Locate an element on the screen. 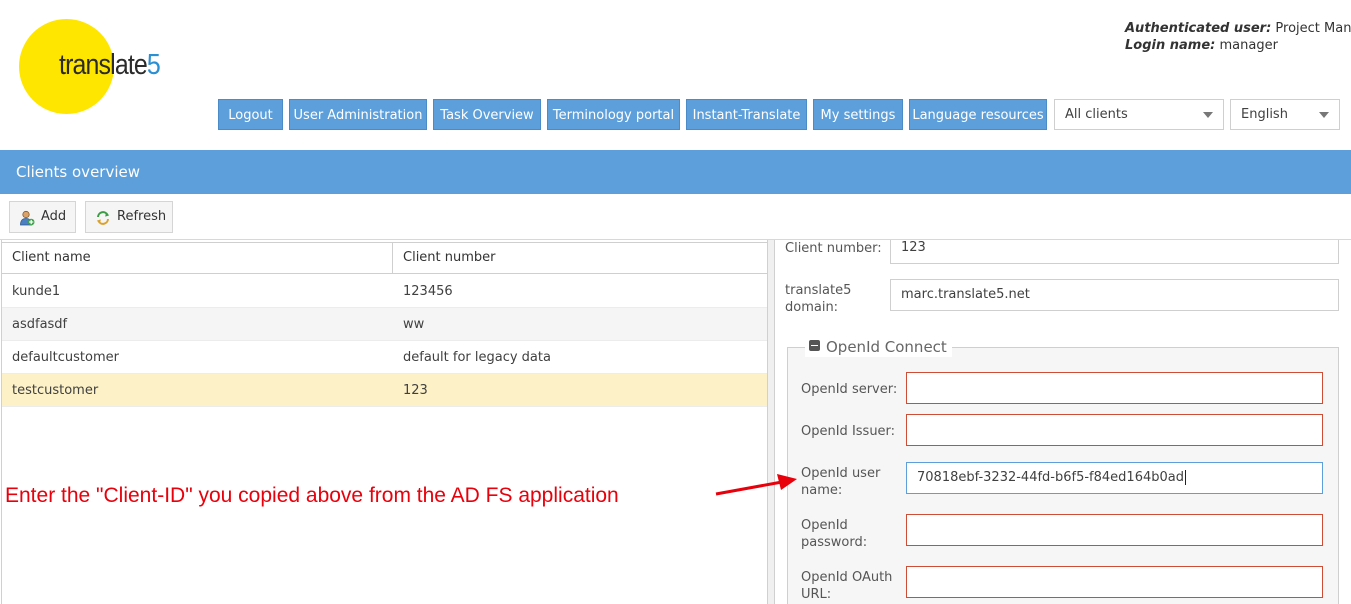  my-settings-button: My settings is located at coordinates (858, 114).